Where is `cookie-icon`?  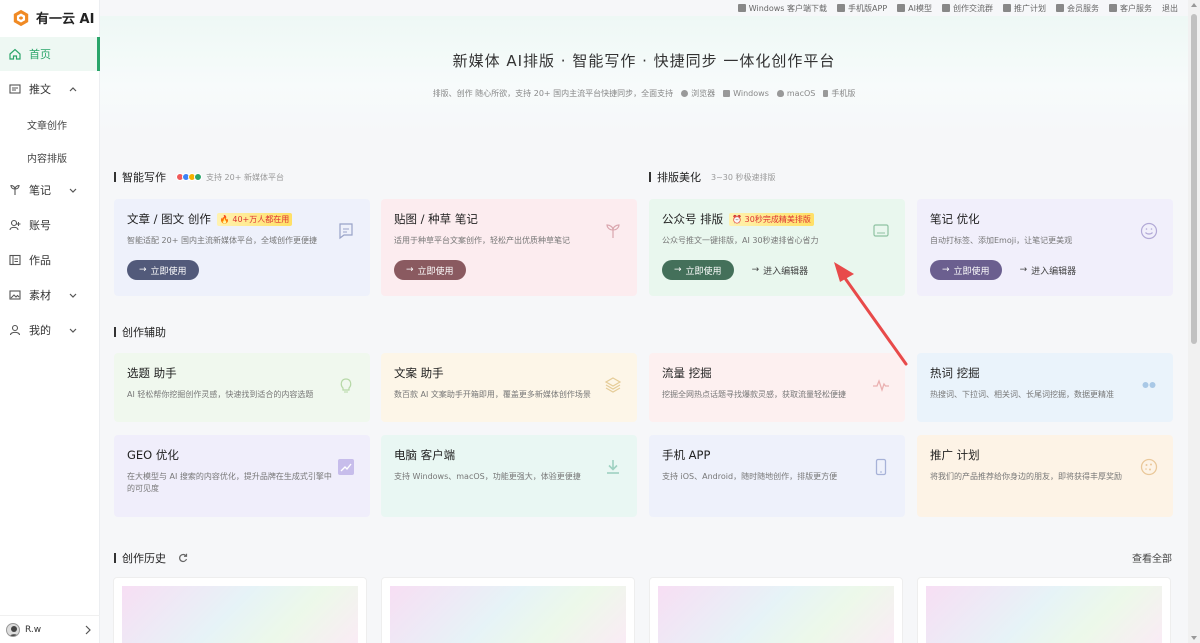 cookie-icon is located at coordinates (1149, 467).